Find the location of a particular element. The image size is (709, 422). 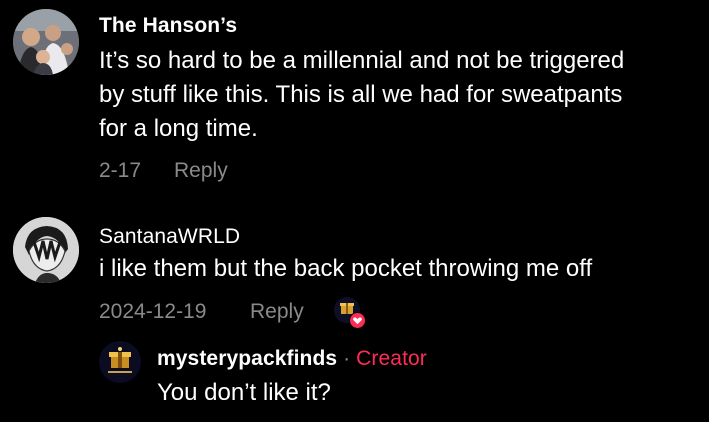

anime-character-icon is located at coordinates (46, 250).